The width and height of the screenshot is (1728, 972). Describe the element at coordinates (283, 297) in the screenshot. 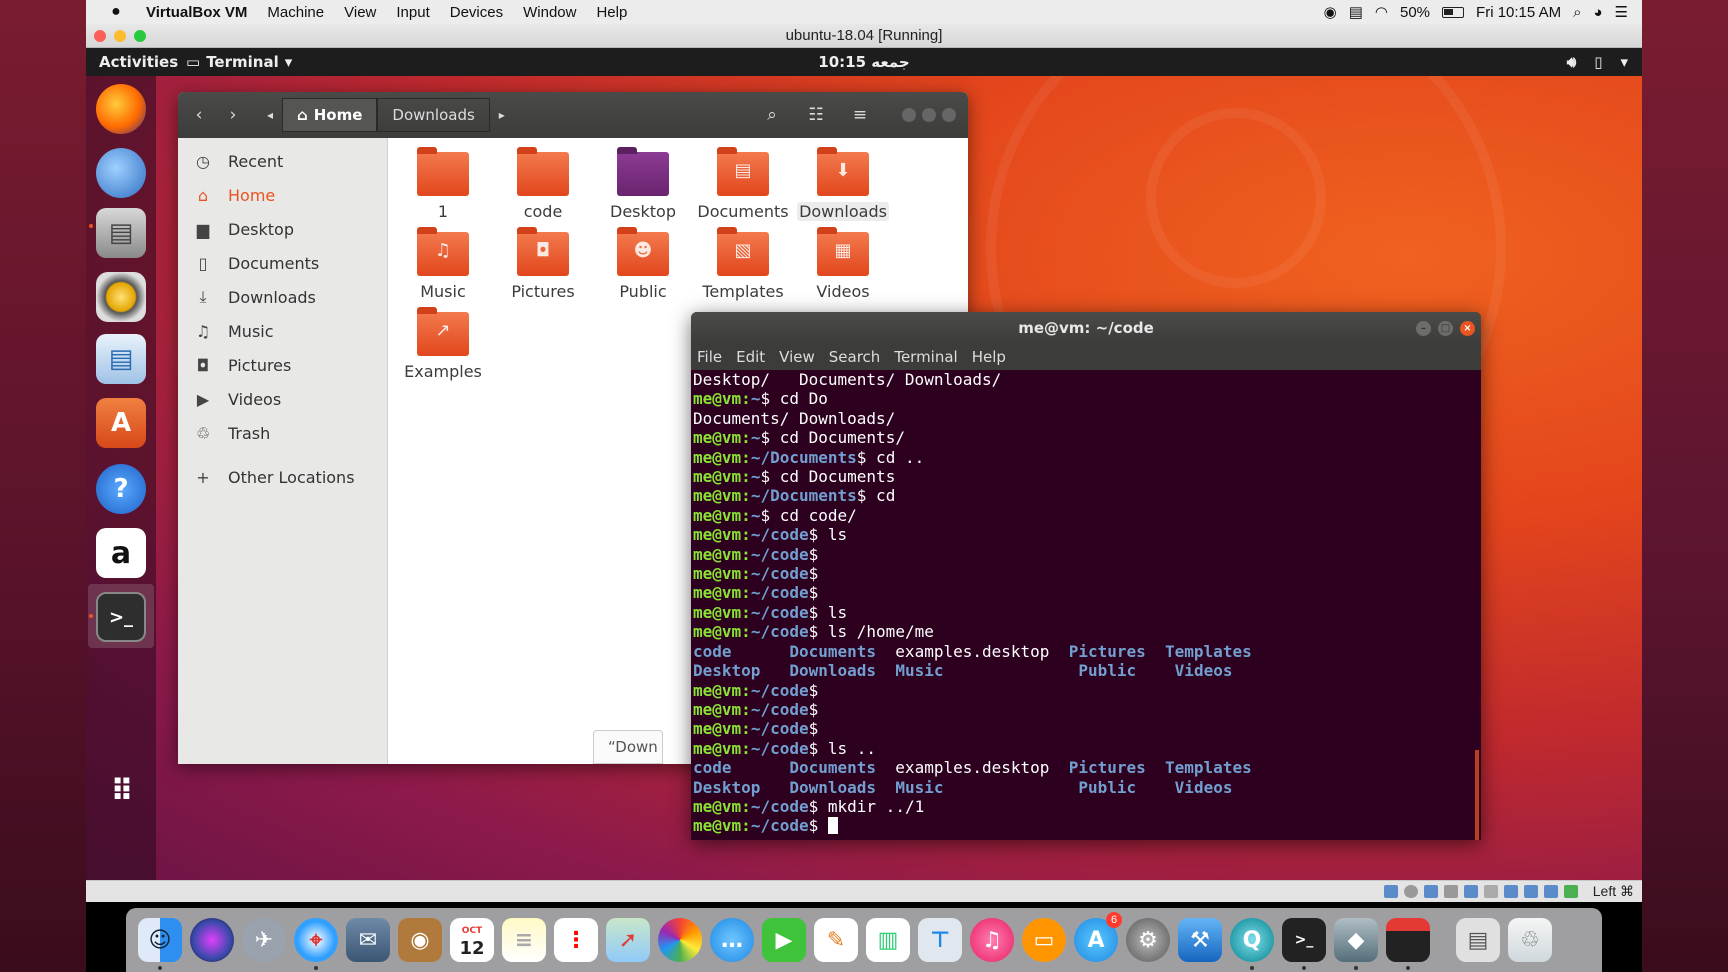

I see `sidebar-item-downloads: ⤓ Downloads` at that location.